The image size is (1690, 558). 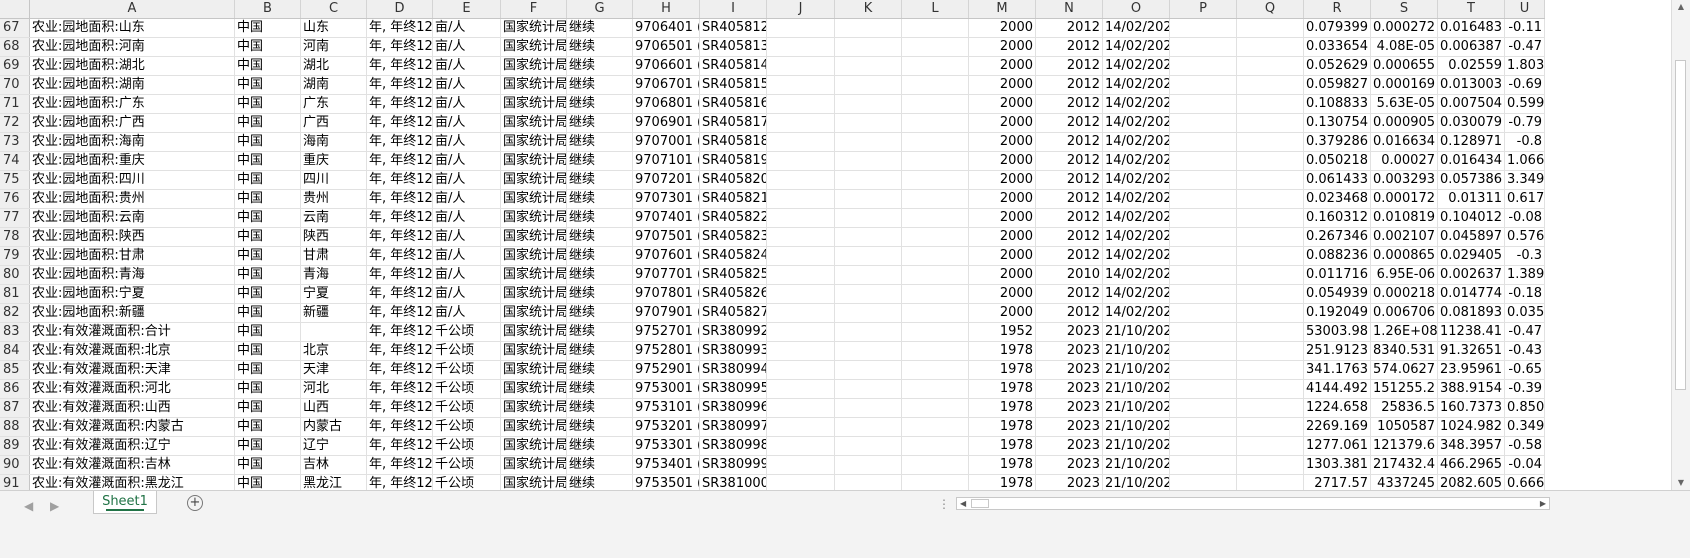 What do you see at coordinates (1471, 85) in the screenshot?
I see `cell-t: 0.013003` at bounding box center [1471, 85].